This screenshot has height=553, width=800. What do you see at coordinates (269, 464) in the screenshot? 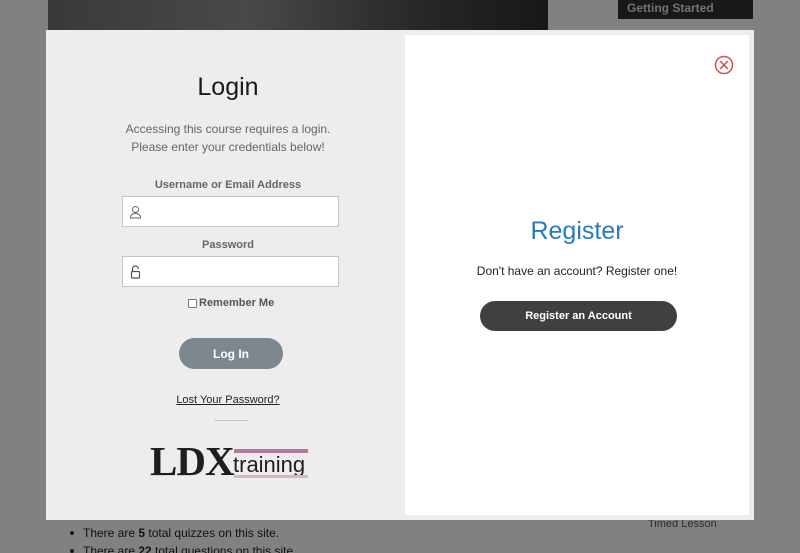
I see `logo-product: training` at bounding box center [269, 464].